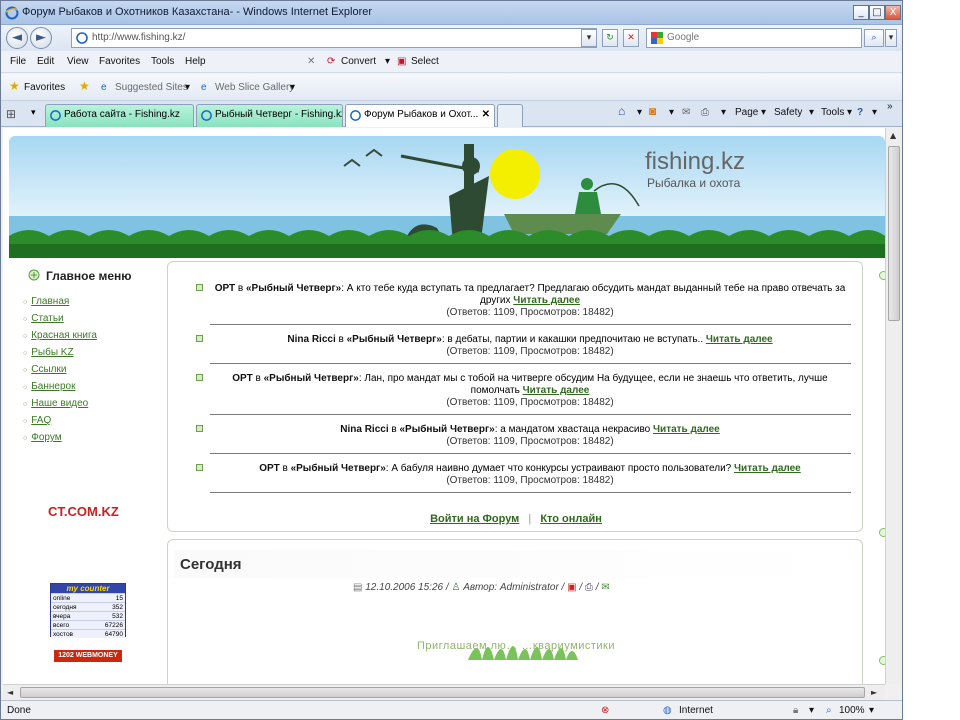 This screenshot has width=960, height=720. Describe the element at coordinates (860, 112) in the screenshot. I see `help-icon: ?` at that location.